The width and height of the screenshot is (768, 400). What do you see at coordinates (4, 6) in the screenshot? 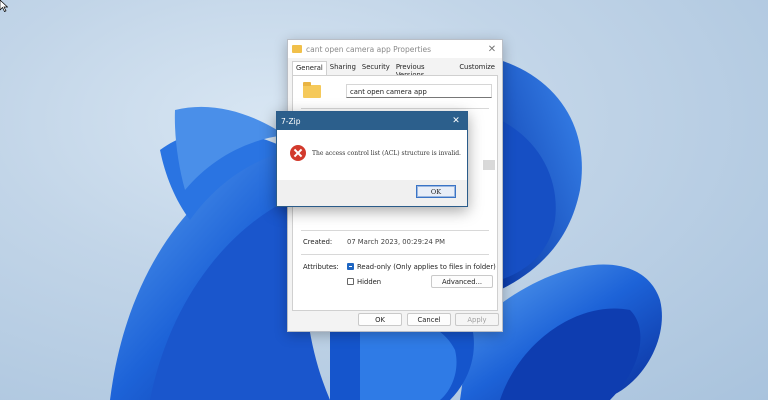
I see `mouse-cursor-icon` at bounding box center [4, 6].